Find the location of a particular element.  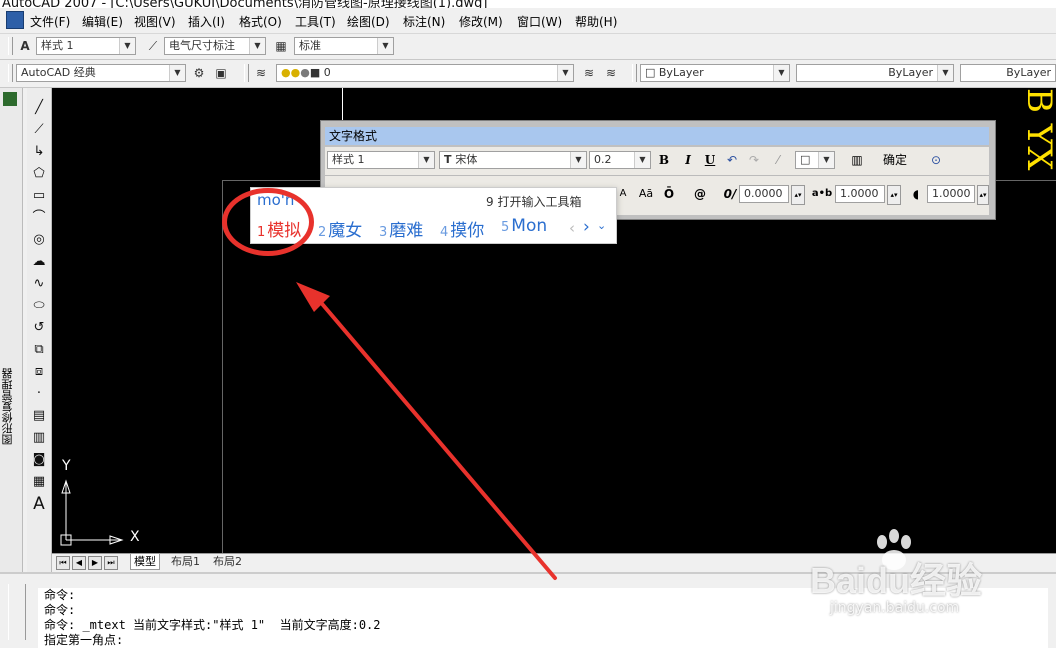

italic-button: I is located at coordinates (688, 160).